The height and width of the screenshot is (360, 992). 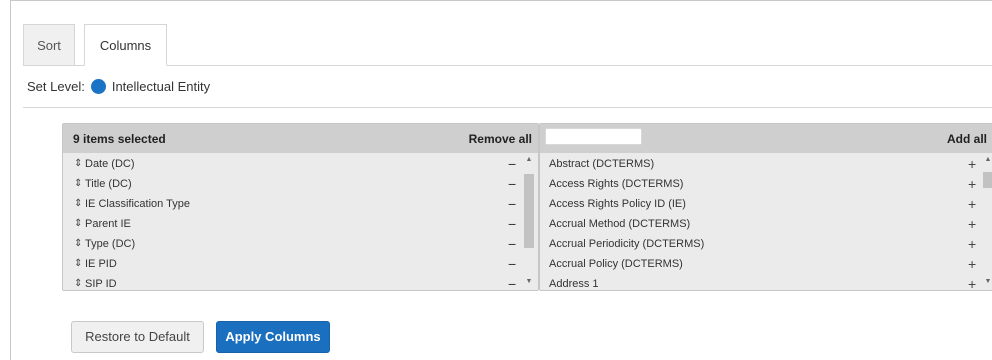 What do you see at coordinates (108, 184) in the screenshot?
I see `selected-item-label: Title (DC)` at bounding box center [108, 184].